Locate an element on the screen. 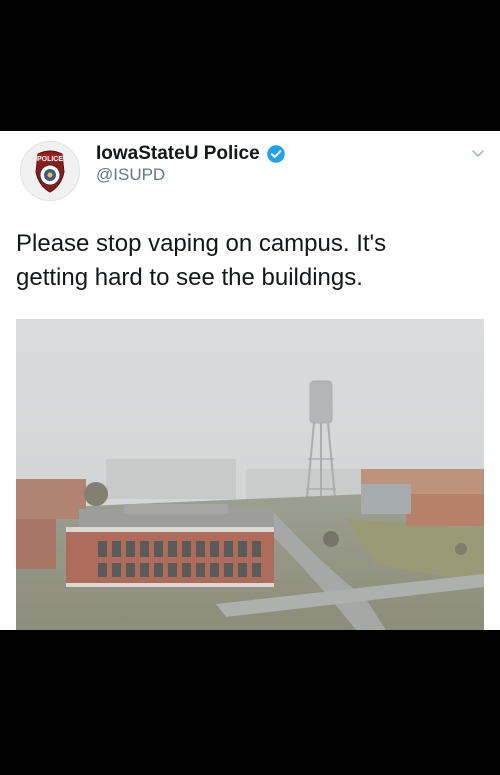 The width and height of the screenshot is (500, 775). avatar: POLICE is located at coordinates (50, 171).